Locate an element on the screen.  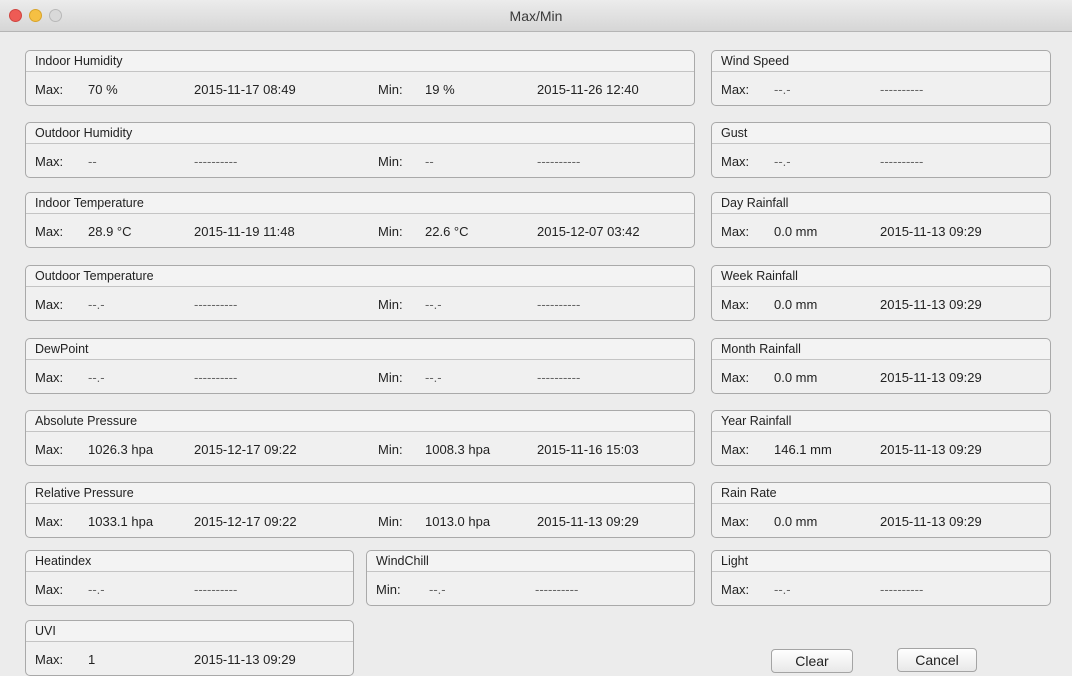
panel-title: UVI is located at coordinates (189, 631).